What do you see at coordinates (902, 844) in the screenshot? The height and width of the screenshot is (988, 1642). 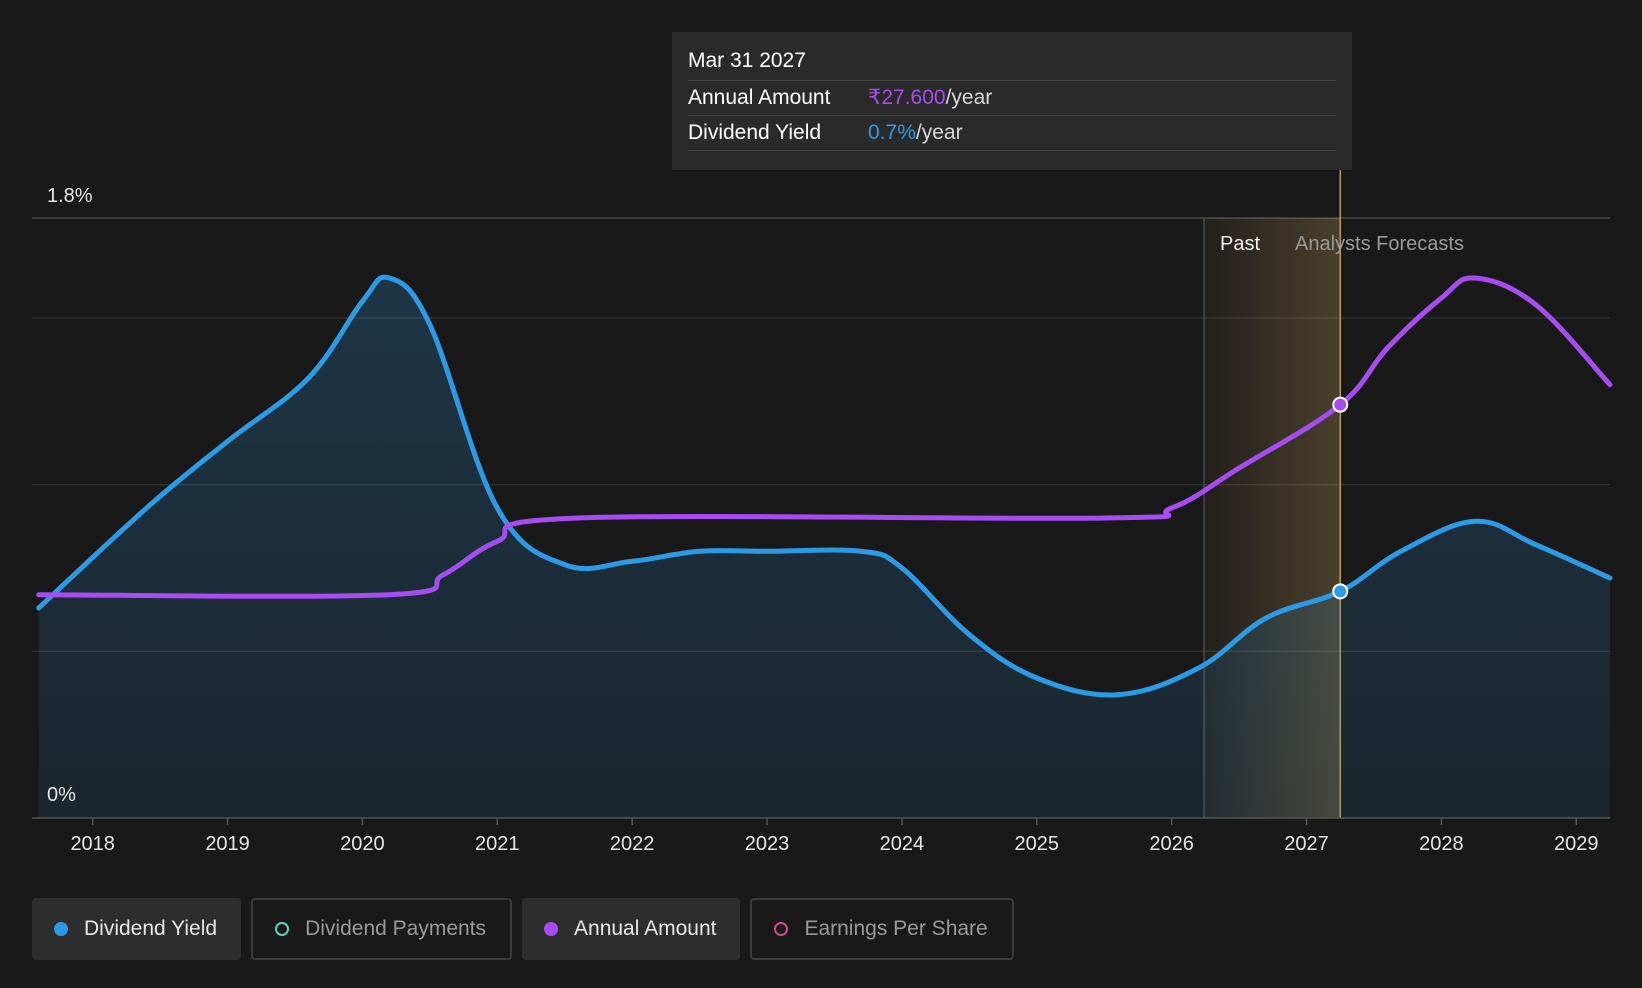 I see `x-tick-label: 2024` at bounding box center [902, 844].